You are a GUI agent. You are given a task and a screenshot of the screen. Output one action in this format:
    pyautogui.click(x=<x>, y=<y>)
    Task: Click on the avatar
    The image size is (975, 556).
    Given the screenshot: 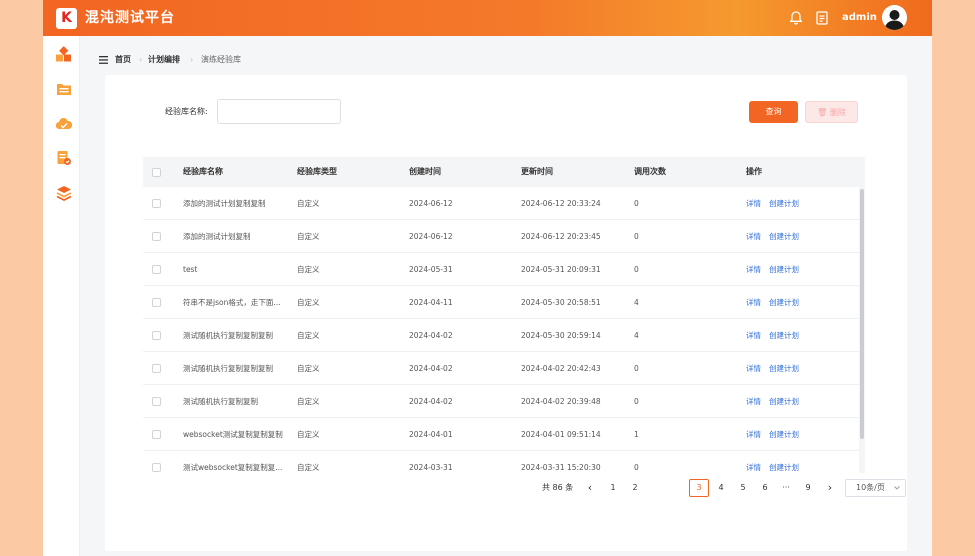 What is the action you would take?
    pyautogui.click(x=894, y=17)
    